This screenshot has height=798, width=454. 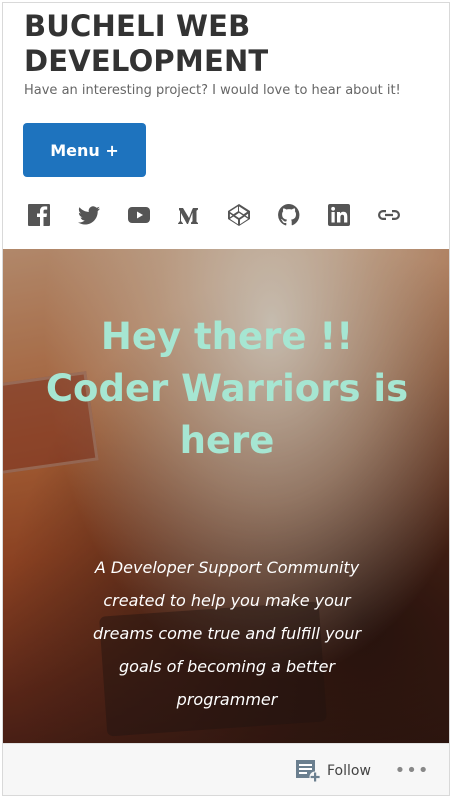 What do you see at coordinates (39, 215) in the screenshot?
I see `facebook-icon` at bounding box center [39, 215].